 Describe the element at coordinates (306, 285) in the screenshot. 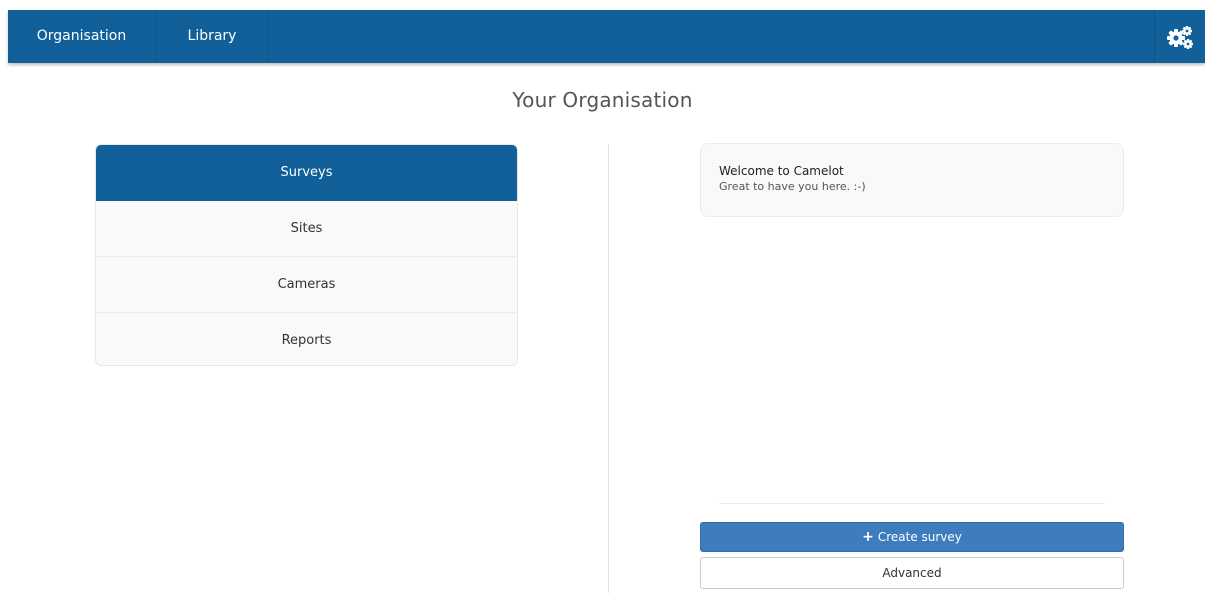

I see `menu-item-cameras: Cameras` at that location.